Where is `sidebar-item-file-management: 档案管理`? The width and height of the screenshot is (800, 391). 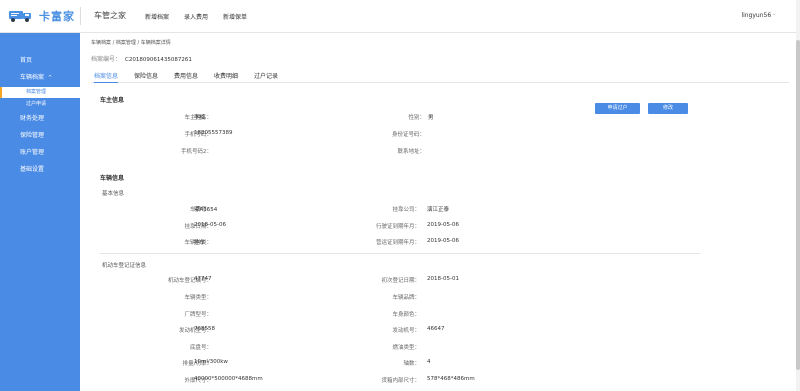 sidebar-item-file-management: 档案管理 is located at coordinates (40, 92).